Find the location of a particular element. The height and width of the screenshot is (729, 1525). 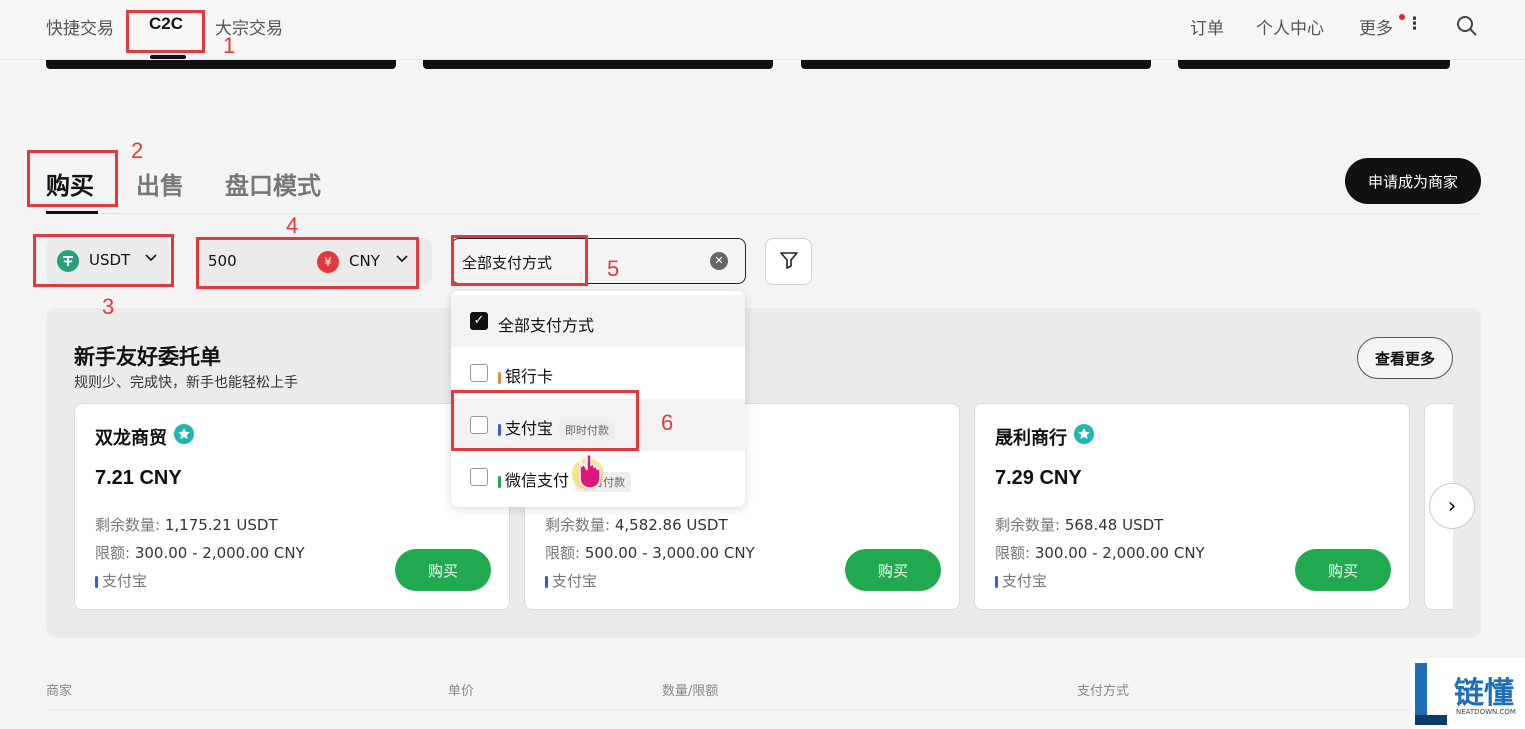

limit-row: 限额: 500.00 - 3,000.00 CNY is located at coordinates (650, 553).